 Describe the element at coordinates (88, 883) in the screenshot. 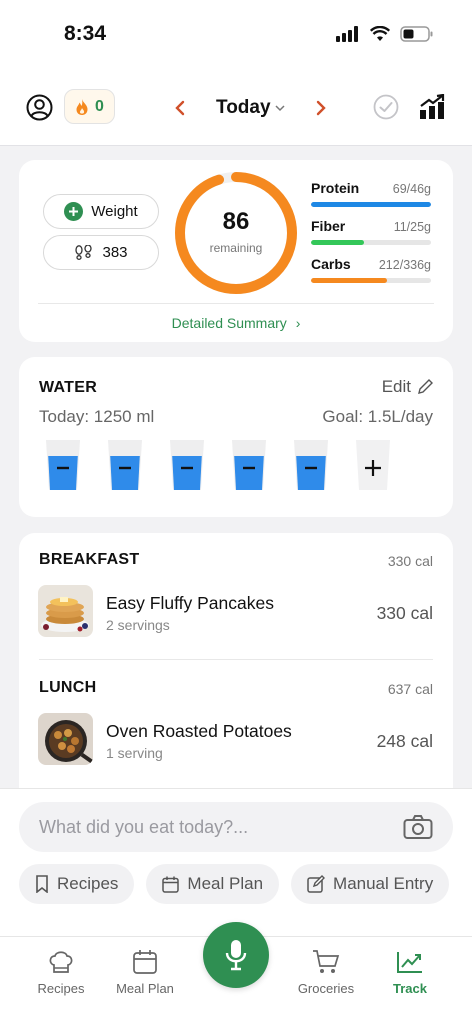

I see `chip-label: Recipes` at that location.